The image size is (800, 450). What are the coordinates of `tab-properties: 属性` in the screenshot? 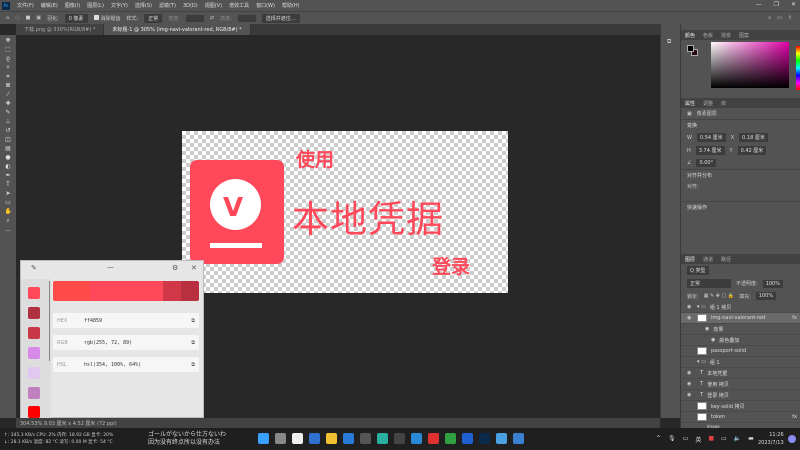 It's located at (690, 103).